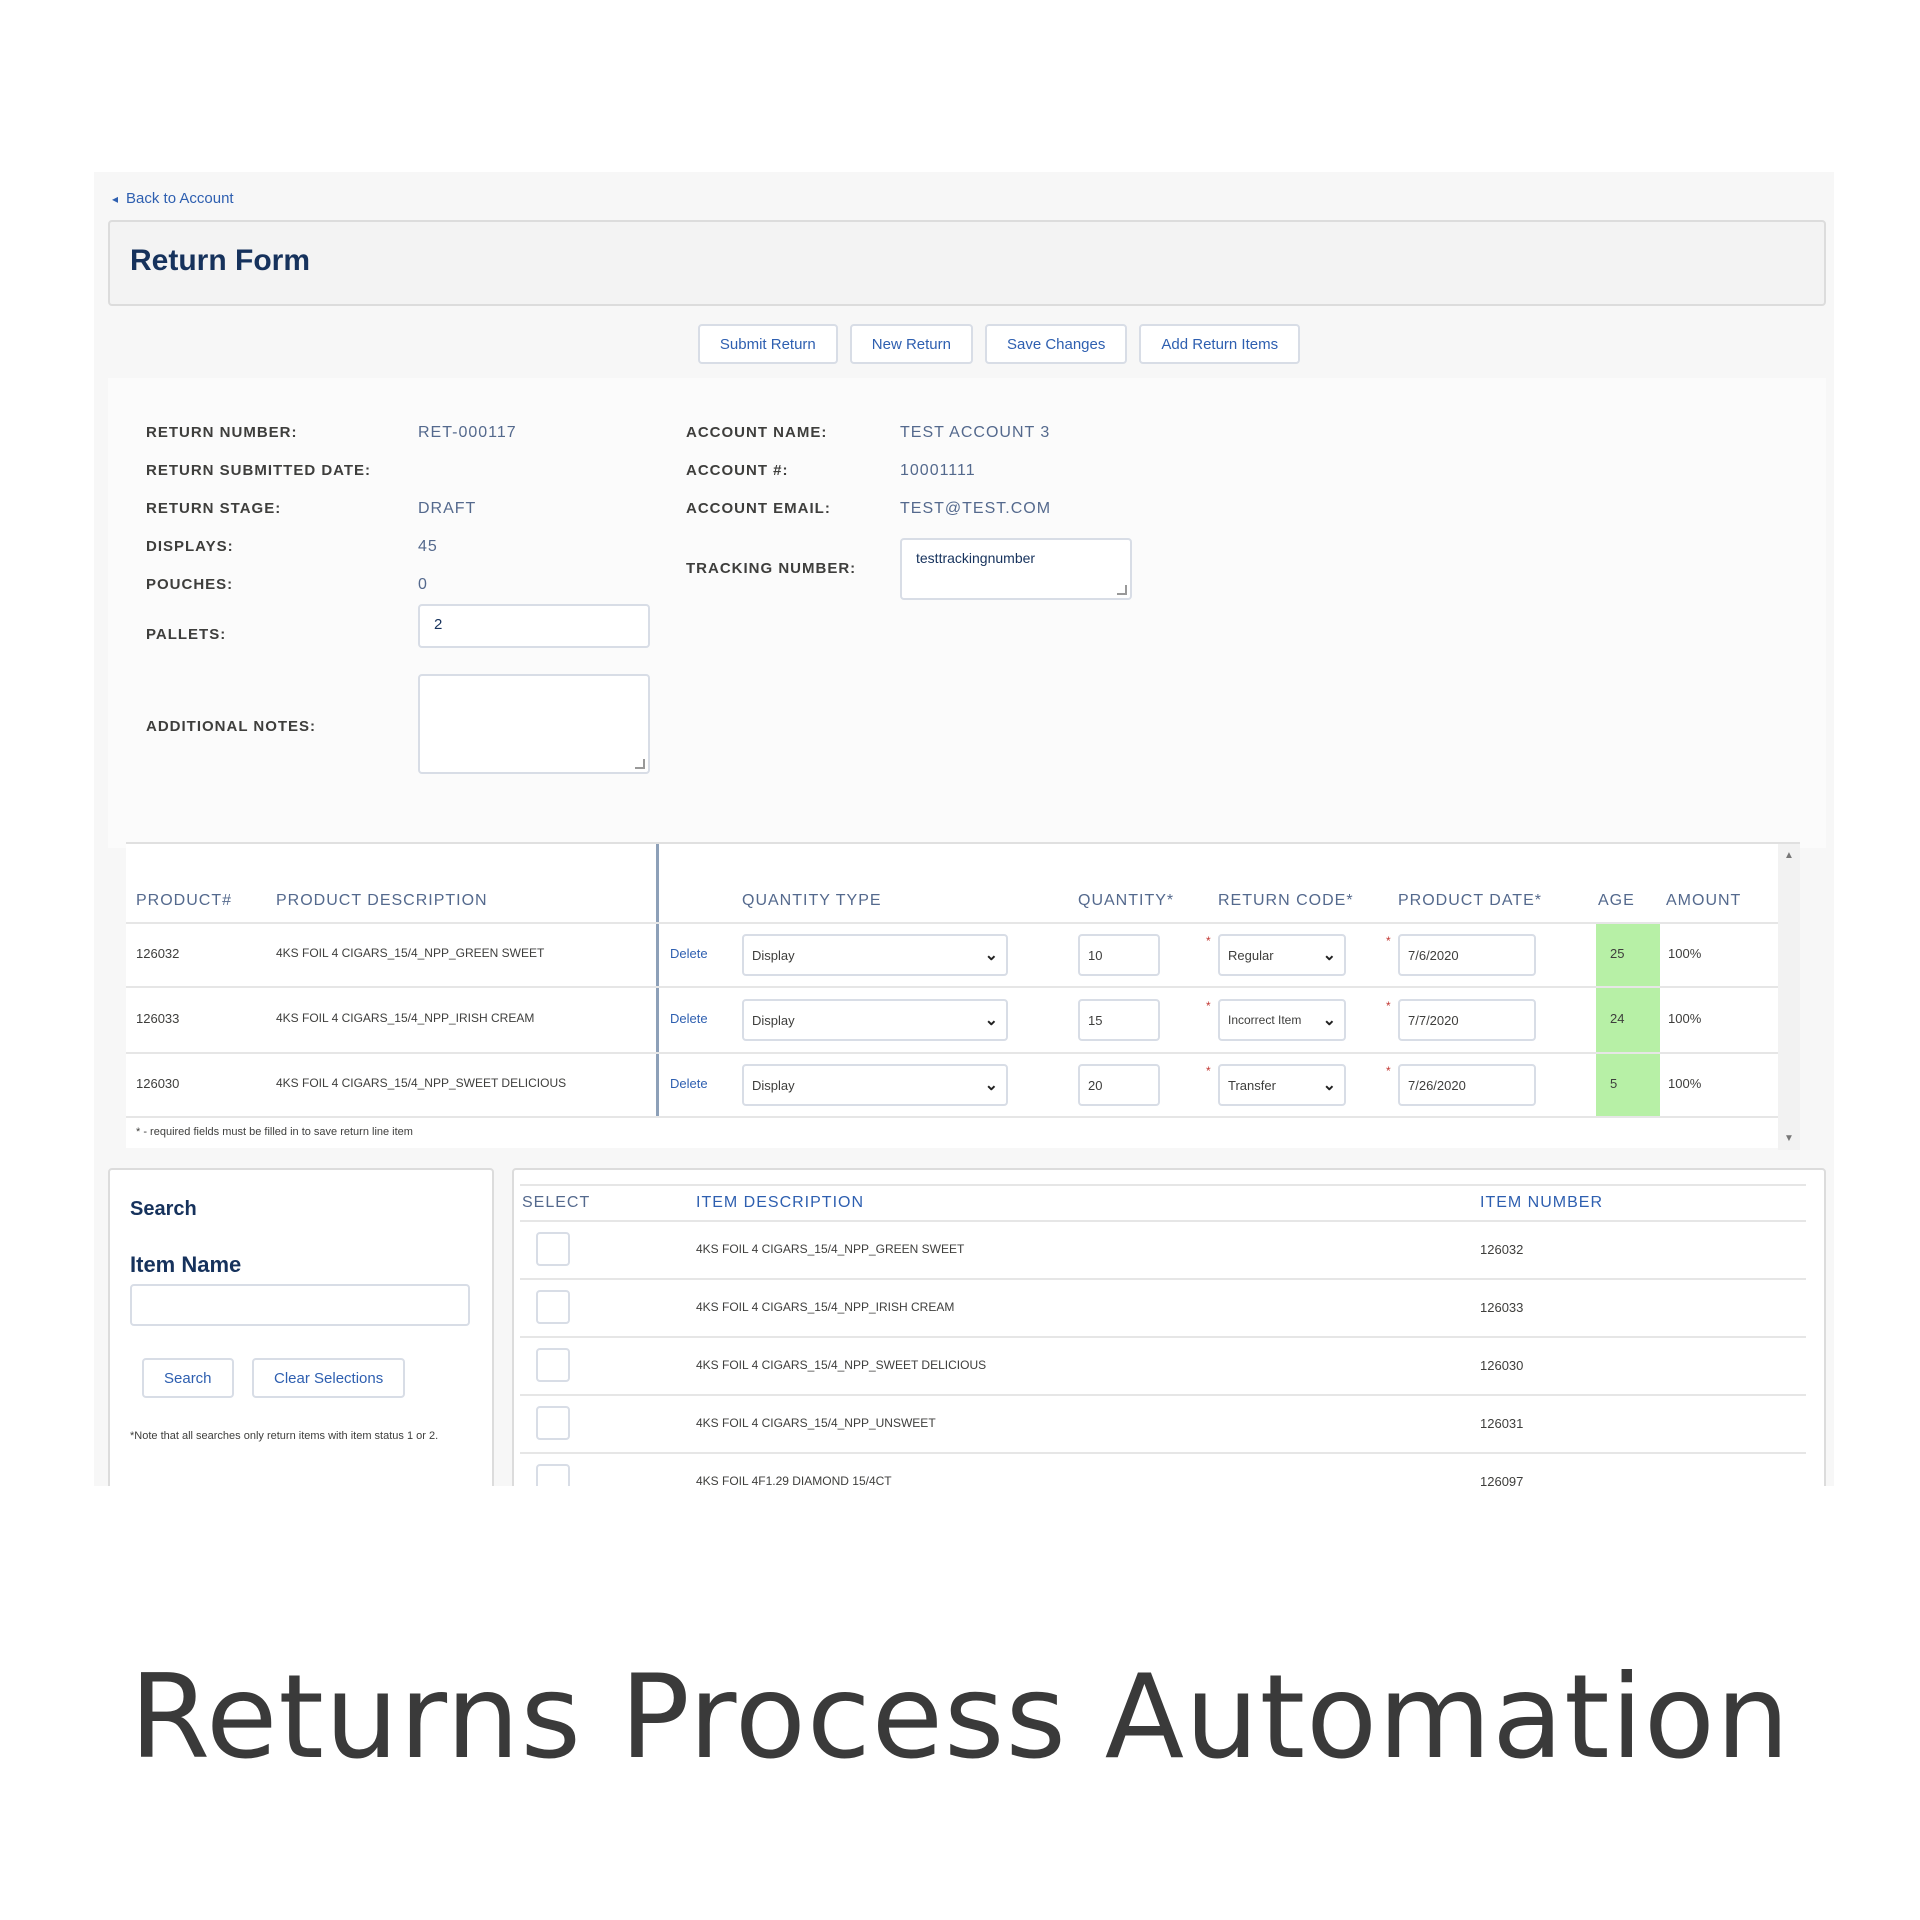 The height and width of the screenshot is (1920, 1920). I want to click on pallets-label: PALLETS:, so click(186, 634).